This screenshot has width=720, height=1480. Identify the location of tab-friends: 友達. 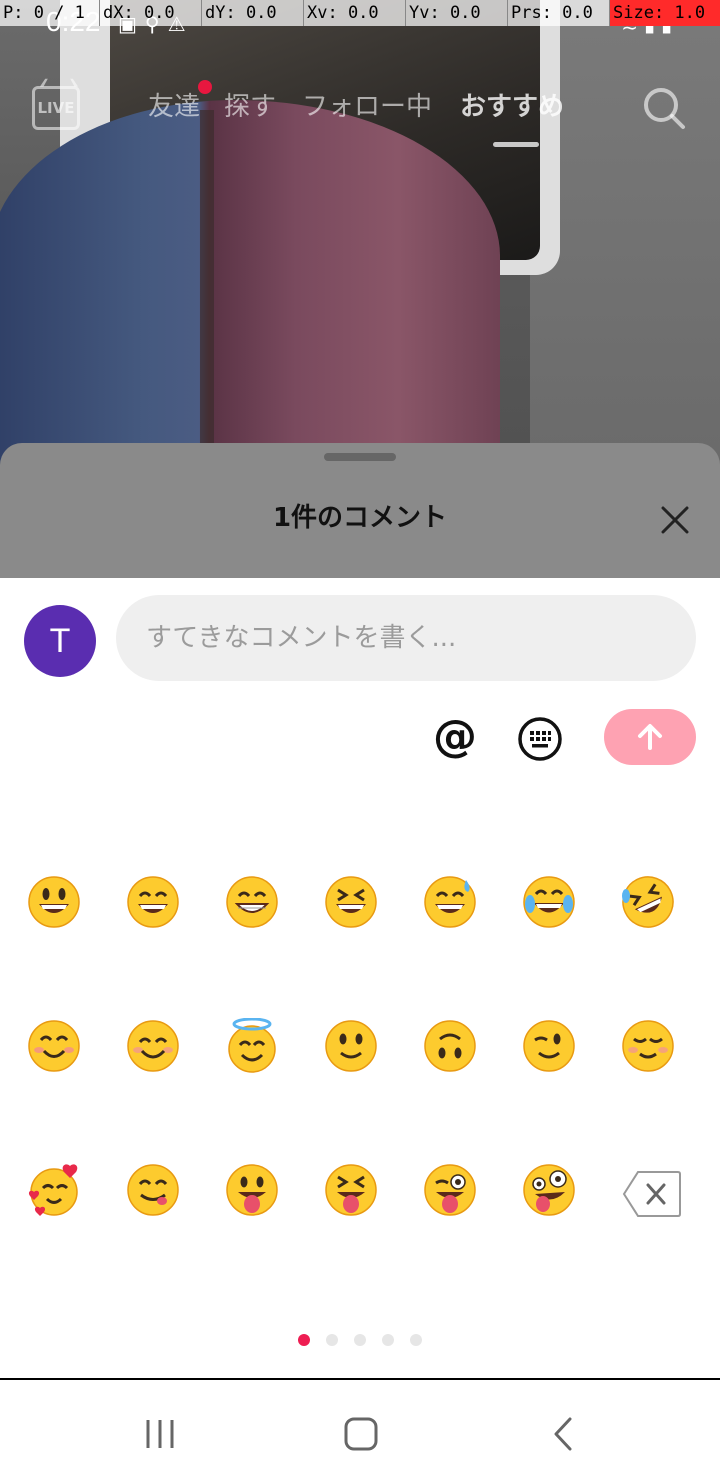
(174, 104).